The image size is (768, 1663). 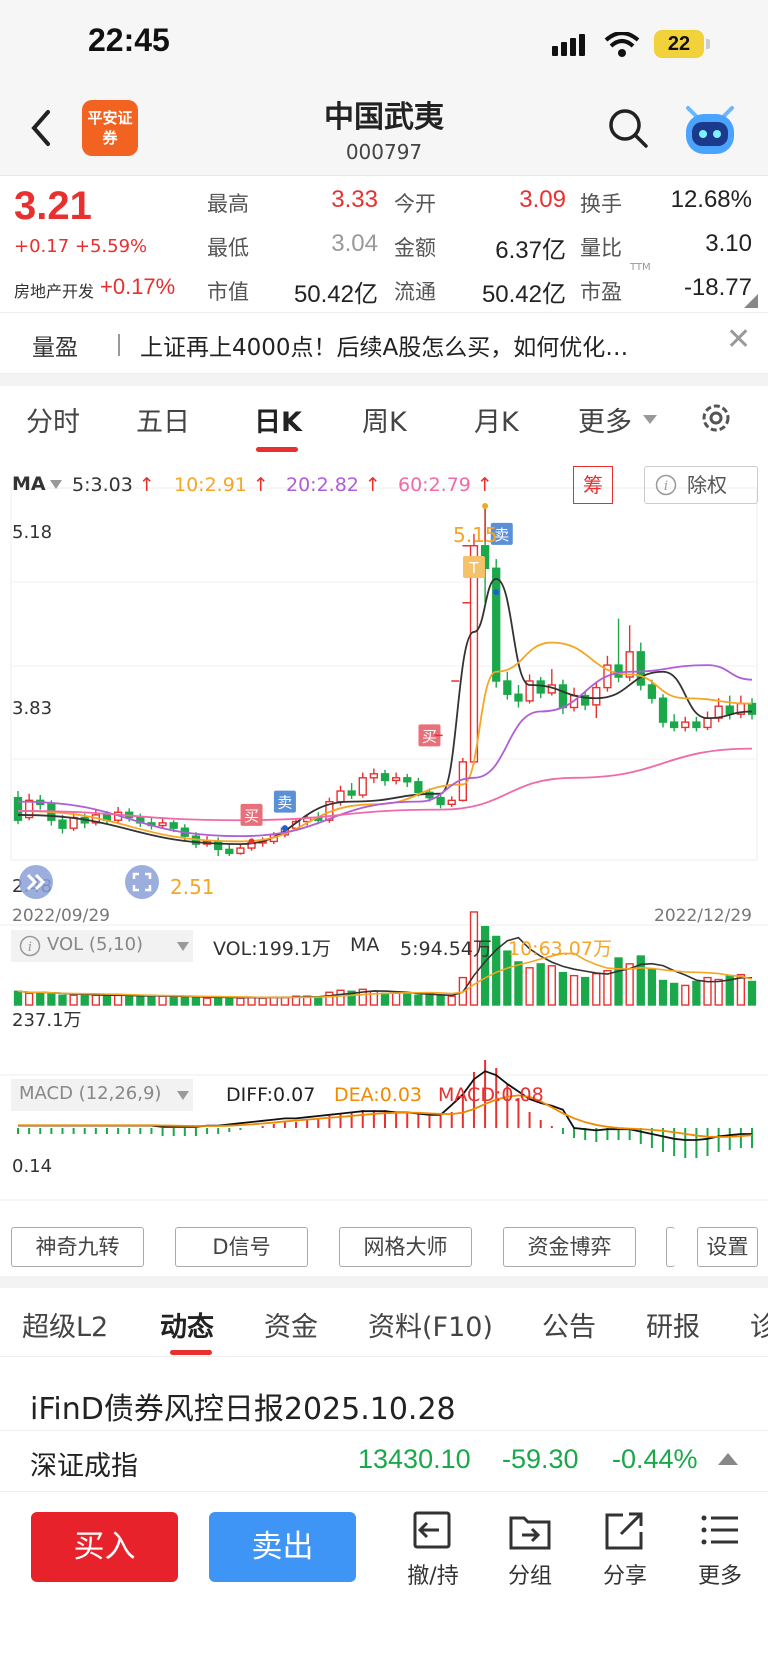 What do you see at coordinates (210, 485) in the screenshot?
I see `ma10-text: 10:2.91` at bounding box center [210, 485].